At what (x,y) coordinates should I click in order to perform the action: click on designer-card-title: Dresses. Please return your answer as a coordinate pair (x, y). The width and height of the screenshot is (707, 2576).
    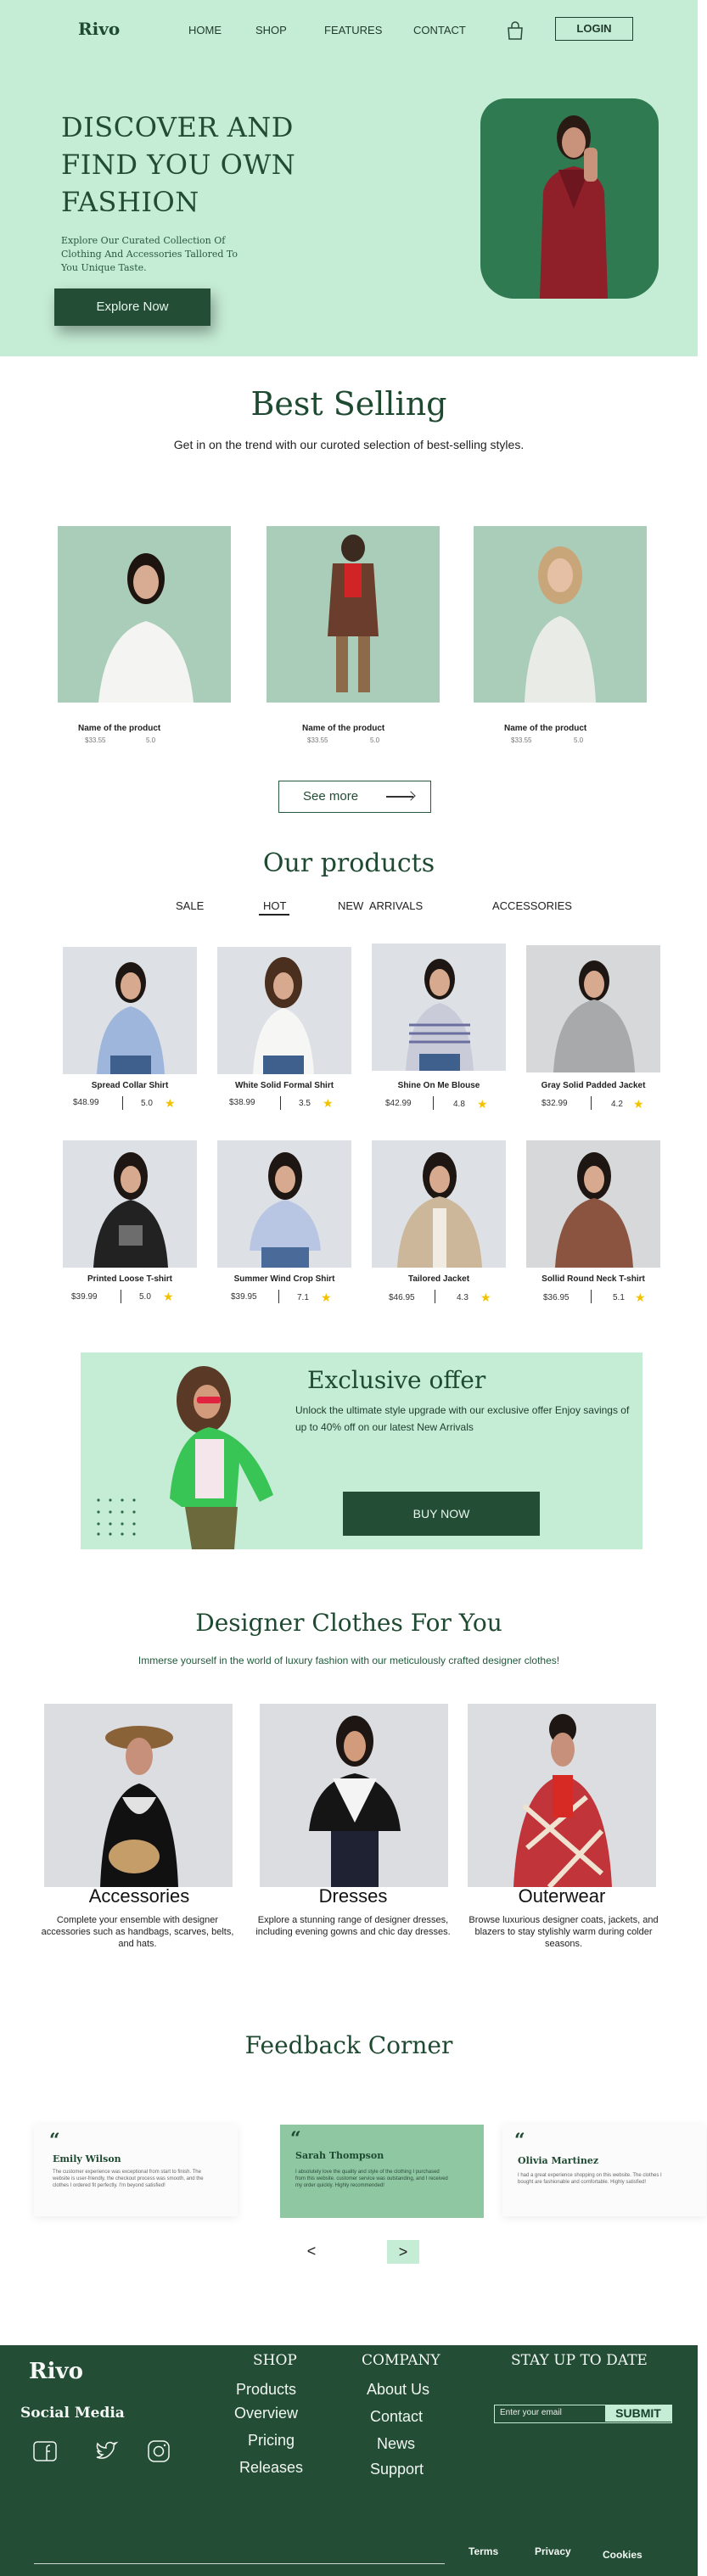
    Looking at the image, I should click on (353, 1896).